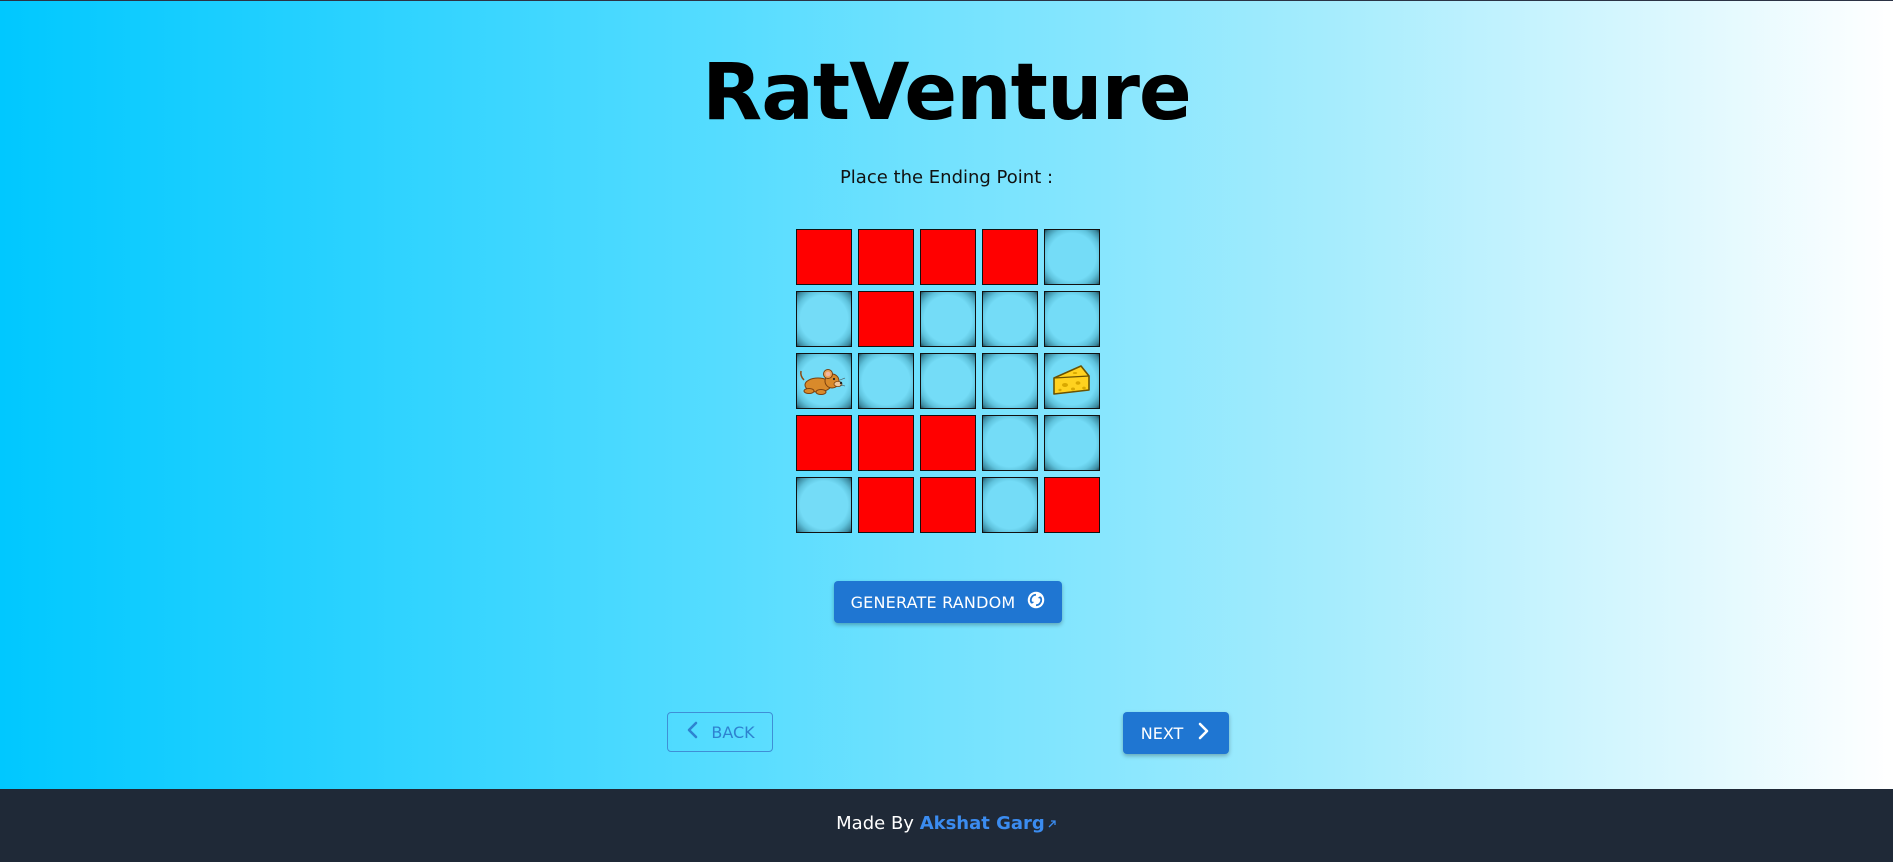 This screenshot has width=1893, height=862. Describe the element at coordinates (1162, 733) in the screenshot. I see `next-label: NEXT` at that location.